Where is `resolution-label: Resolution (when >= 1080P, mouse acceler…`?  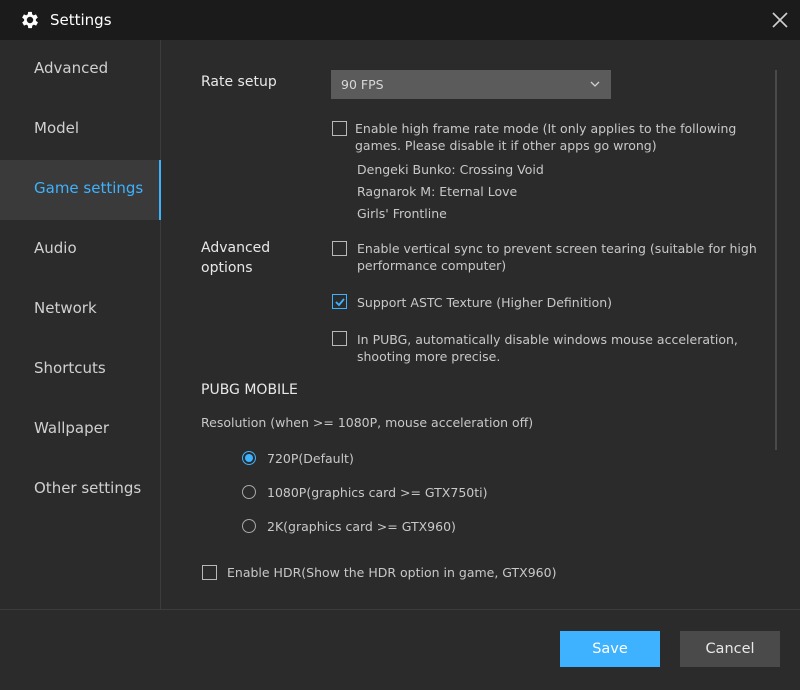
resolution-label: Resolution (when >= 1080P, mouse acceler… is located at coordinates (367, 422).